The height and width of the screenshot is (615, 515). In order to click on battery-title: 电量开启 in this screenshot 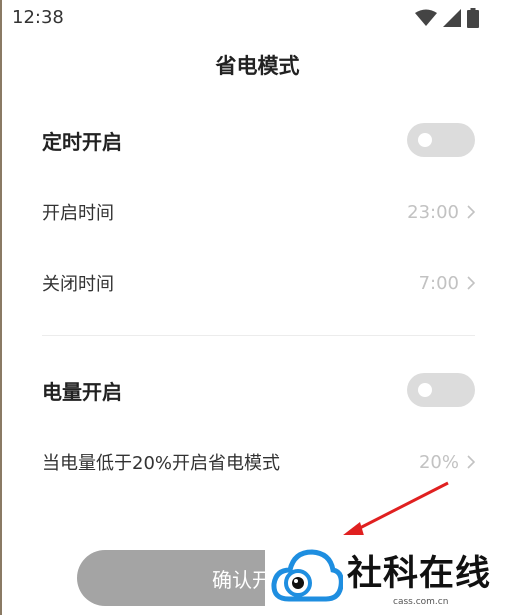, I will do `click(82, 391)`.